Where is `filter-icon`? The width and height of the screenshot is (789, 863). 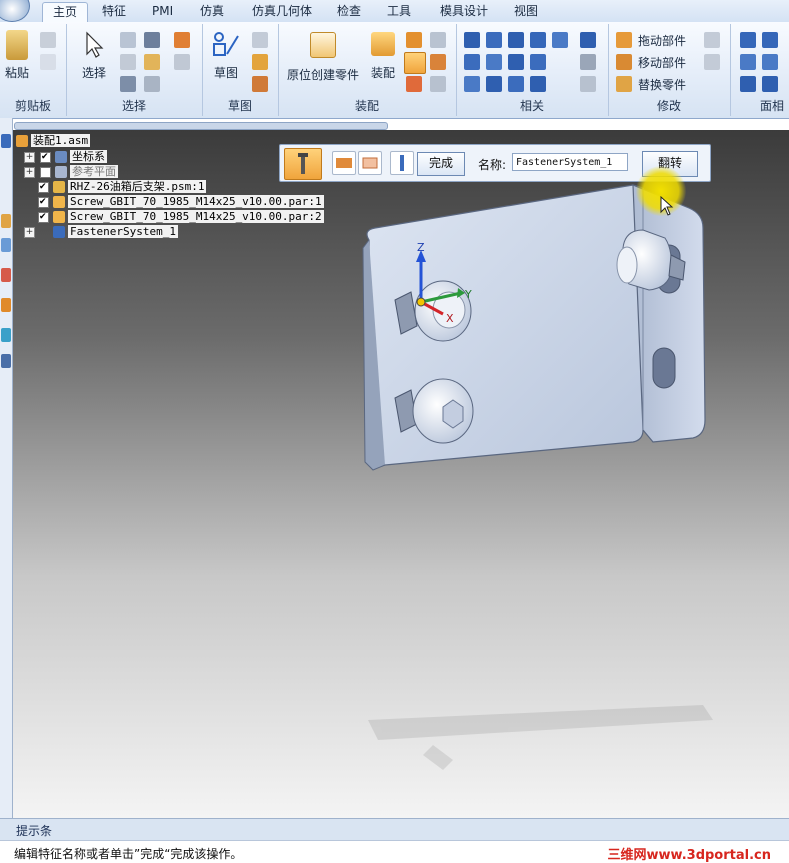 filter-icon is located at coordinates (128, 62).